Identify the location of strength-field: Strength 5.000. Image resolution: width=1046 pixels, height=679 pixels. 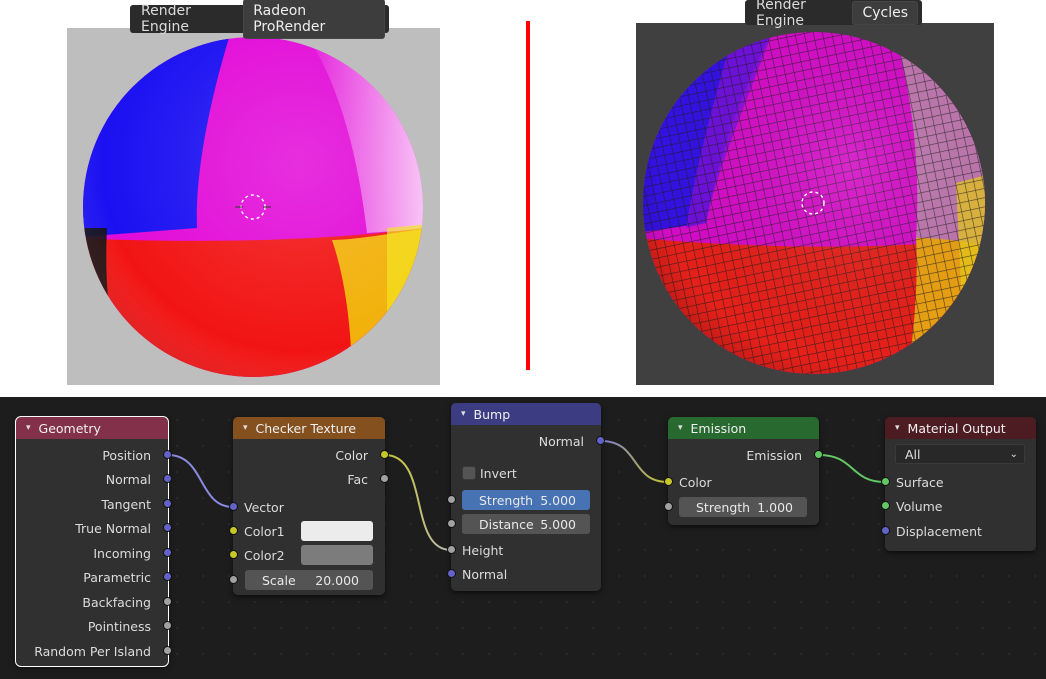
(526, 500).